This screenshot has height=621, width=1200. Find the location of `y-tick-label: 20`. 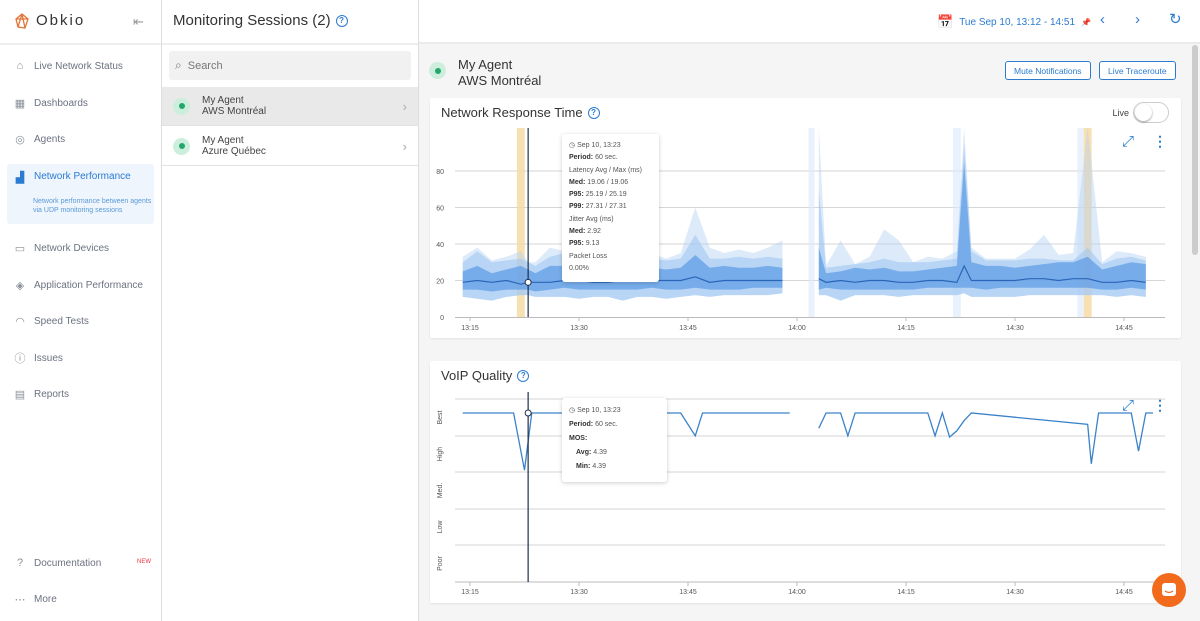

y-tick-label: 20 is located at coordinates (440, 282).